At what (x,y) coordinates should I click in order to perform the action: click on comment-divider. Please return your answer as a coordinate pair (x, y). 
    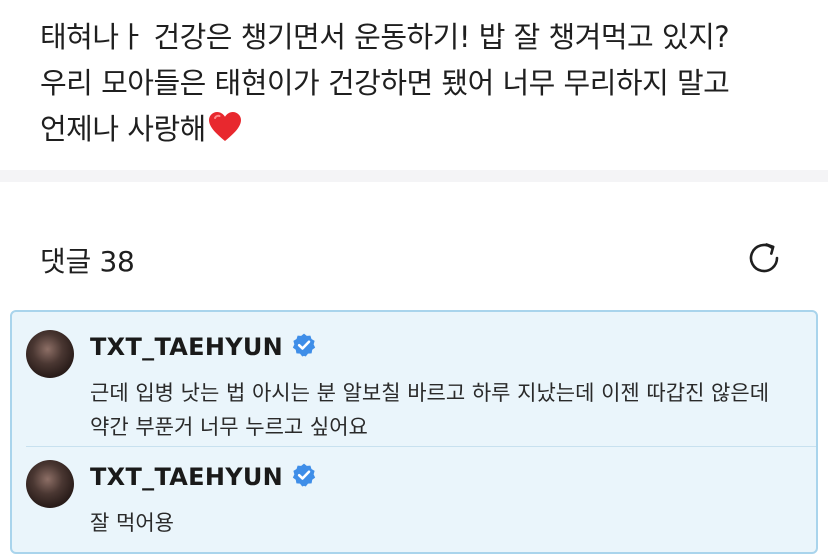
    Looking at the image, I should click on (421, 446).